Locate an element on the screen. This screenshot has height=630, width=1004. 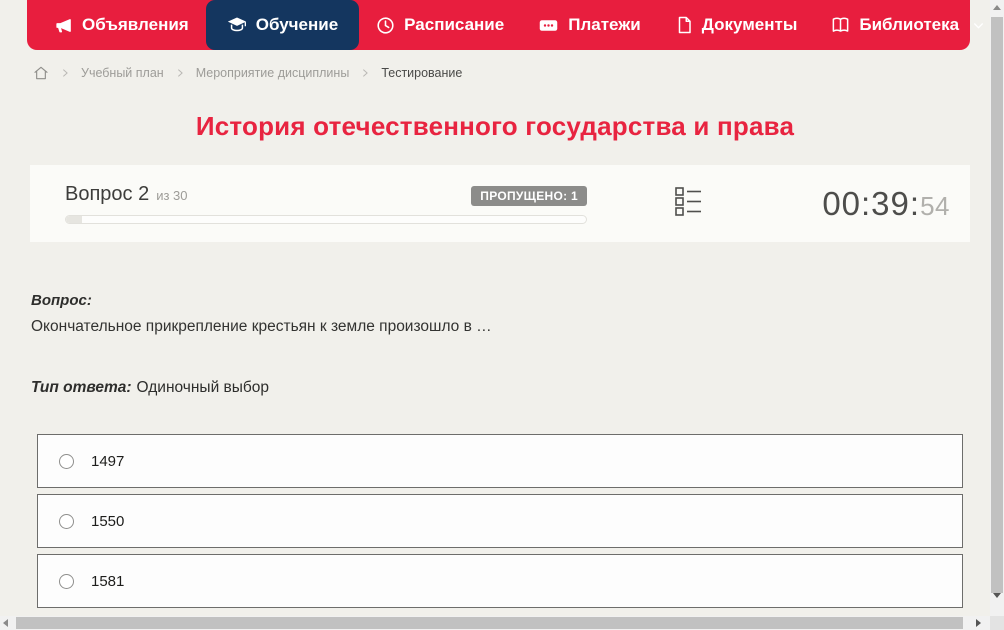
progress-bar is located at coordinates (326, 219).